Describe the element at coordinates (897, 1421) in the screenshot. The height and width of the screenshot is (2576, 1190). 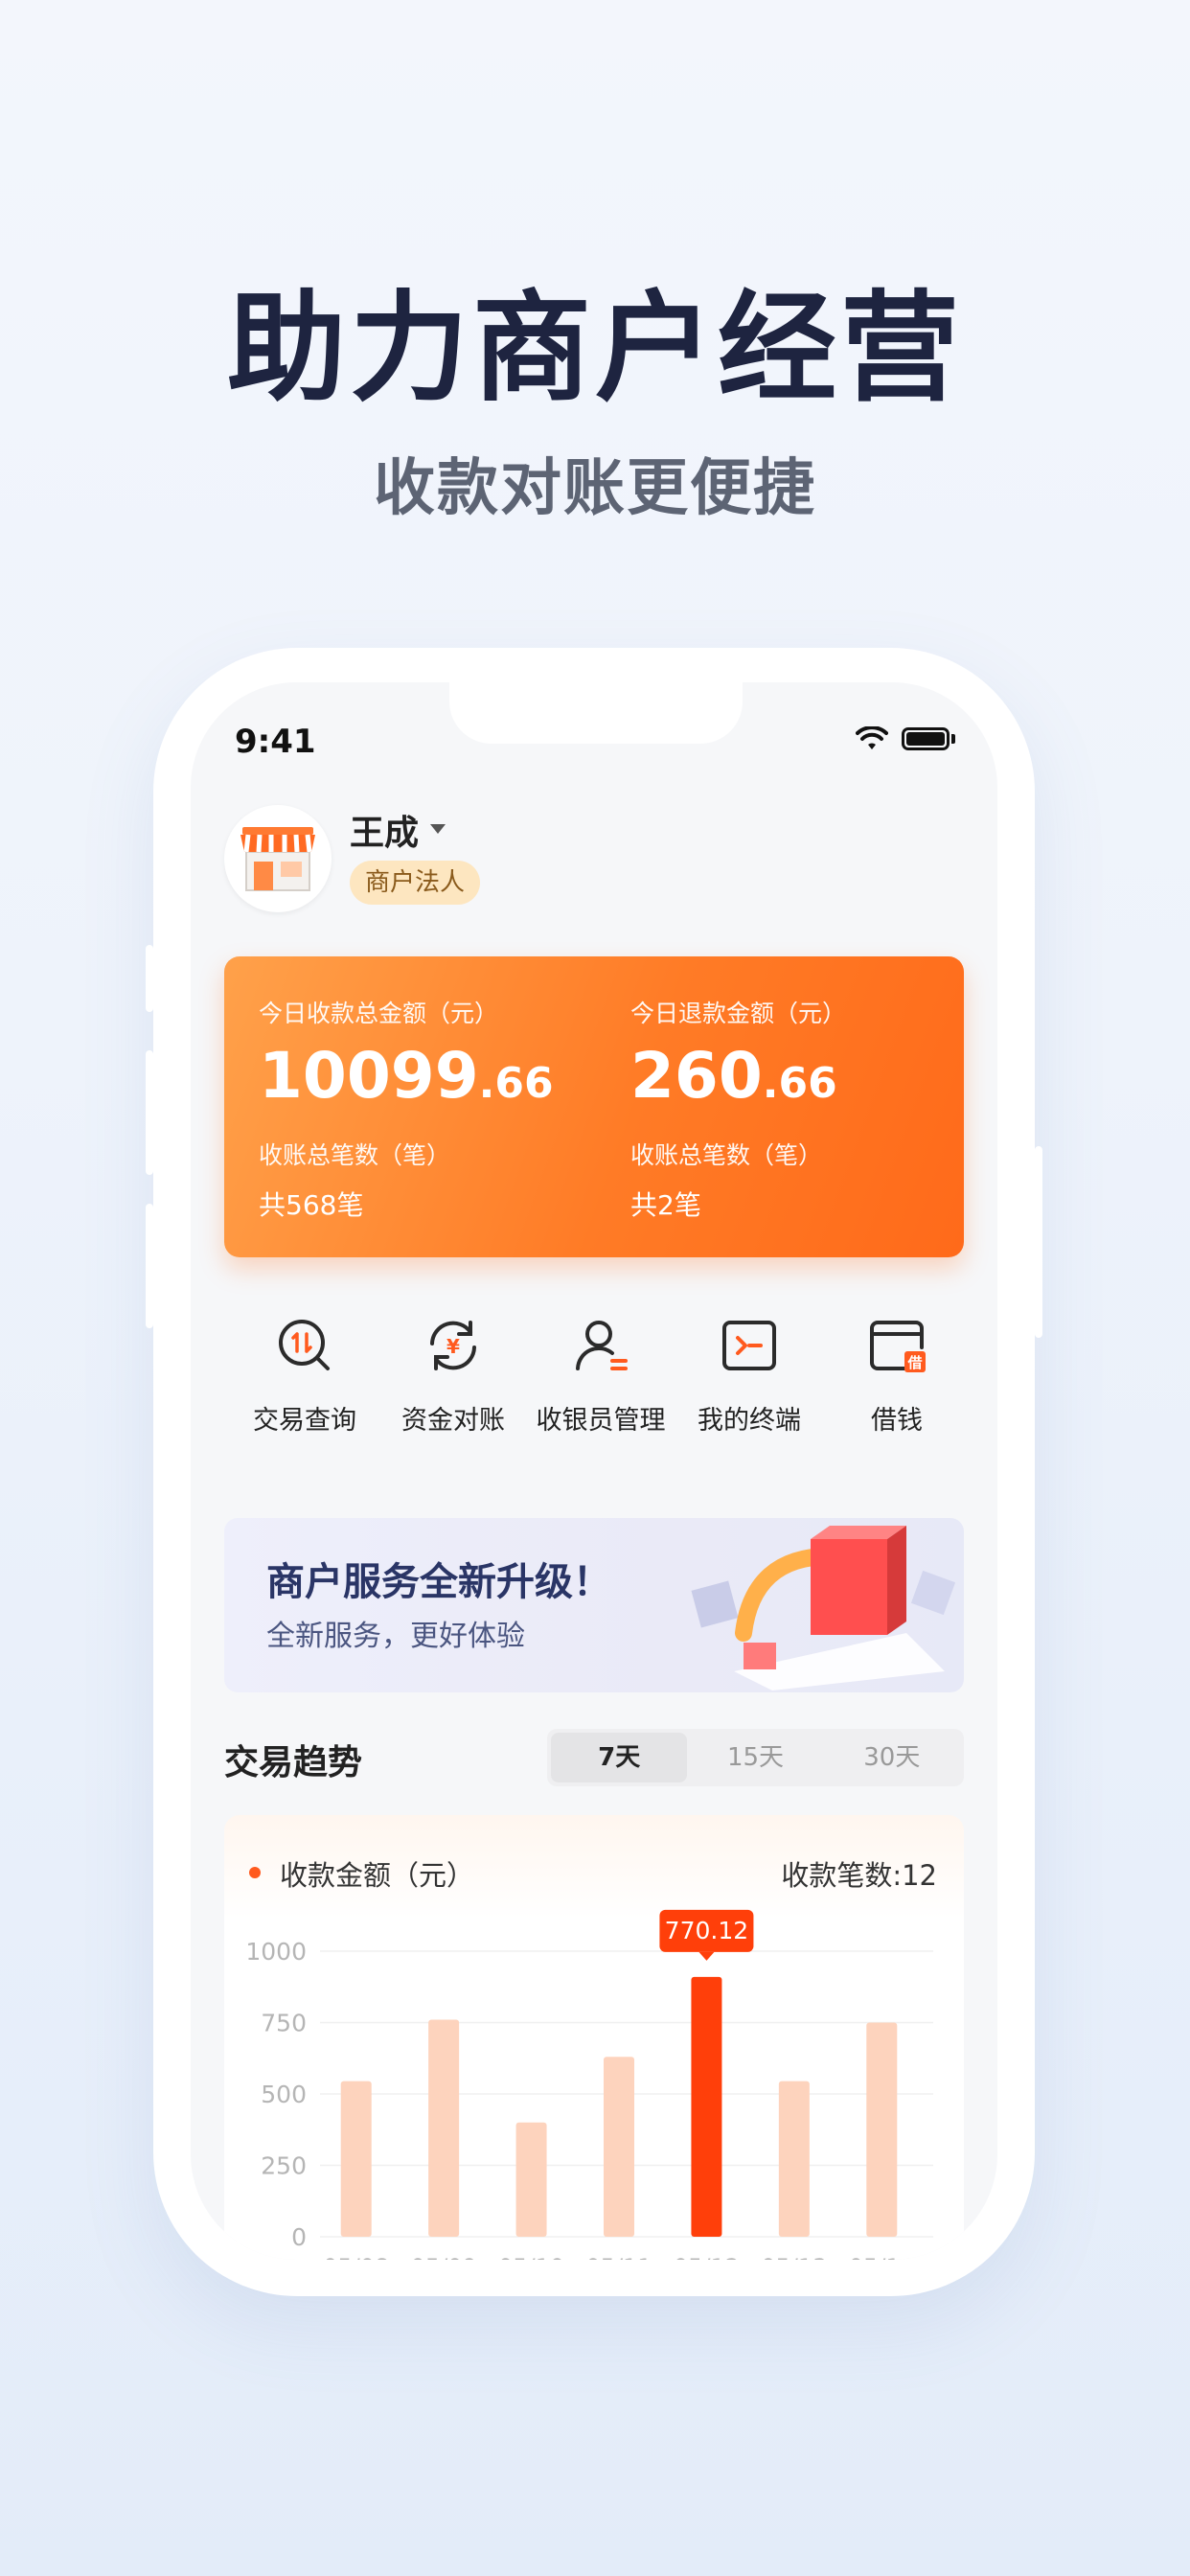
I see `menu-label: 借钱` at that location.